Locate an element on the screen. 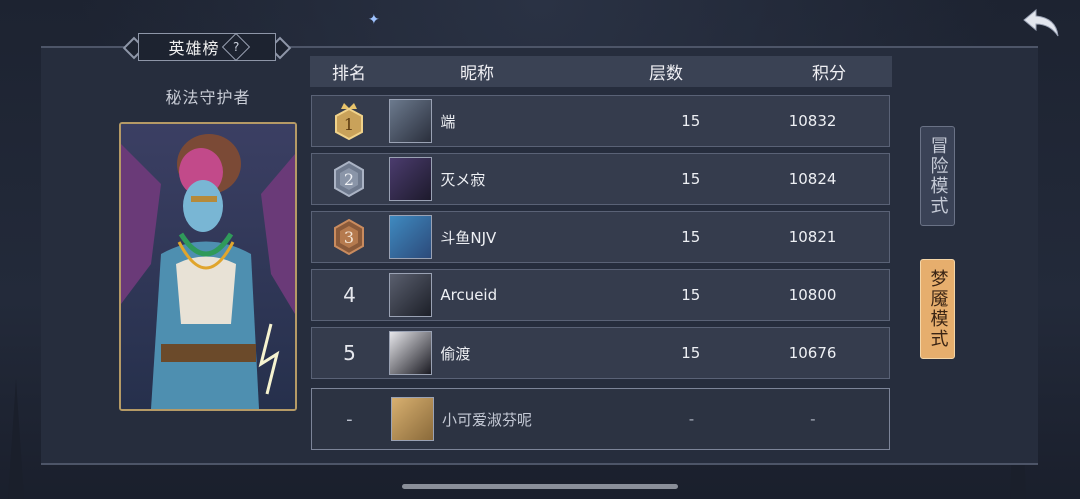  score-value: - is located at coordinates (813, 419).